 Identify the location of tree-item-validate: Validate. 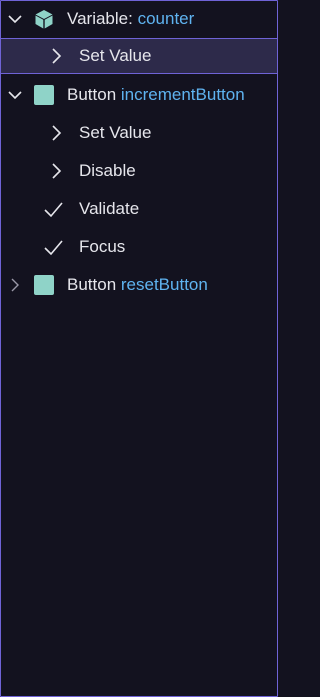
(139, 209).